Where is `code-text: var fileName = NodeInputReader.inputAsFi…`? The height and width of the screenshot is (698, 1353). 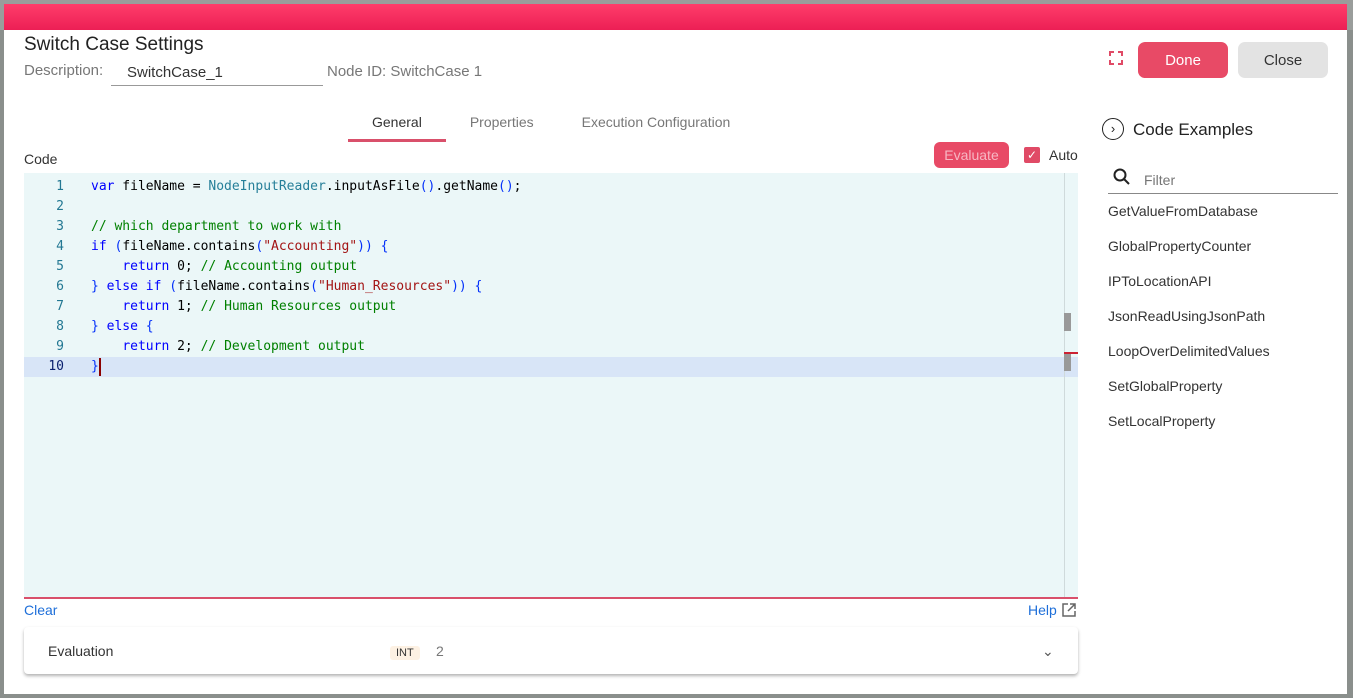
code-text: var fileName = NodeInputReader.inputAsFi… is located at coordinates (306, 186).